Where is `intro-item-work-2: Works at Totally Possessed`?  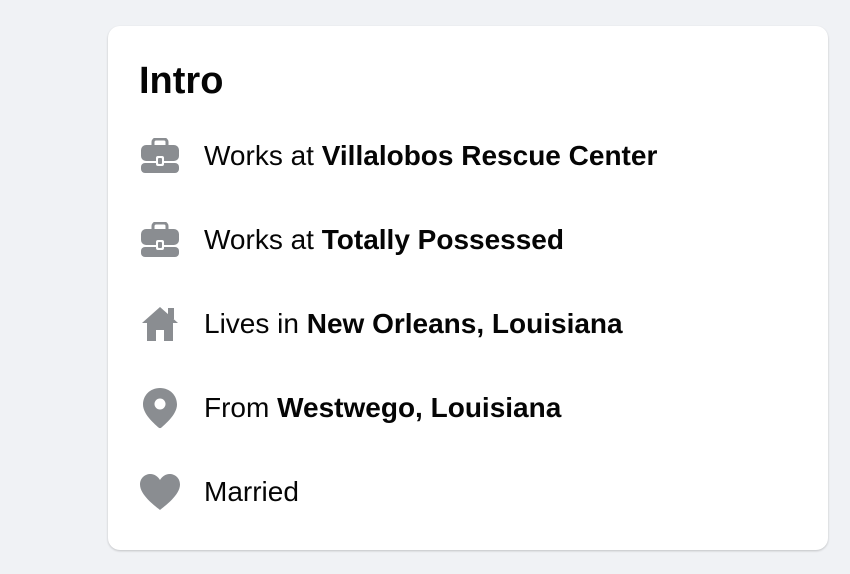 intro-item-work-2: Works at Totally Possessed is located at coordinates (351, 240).